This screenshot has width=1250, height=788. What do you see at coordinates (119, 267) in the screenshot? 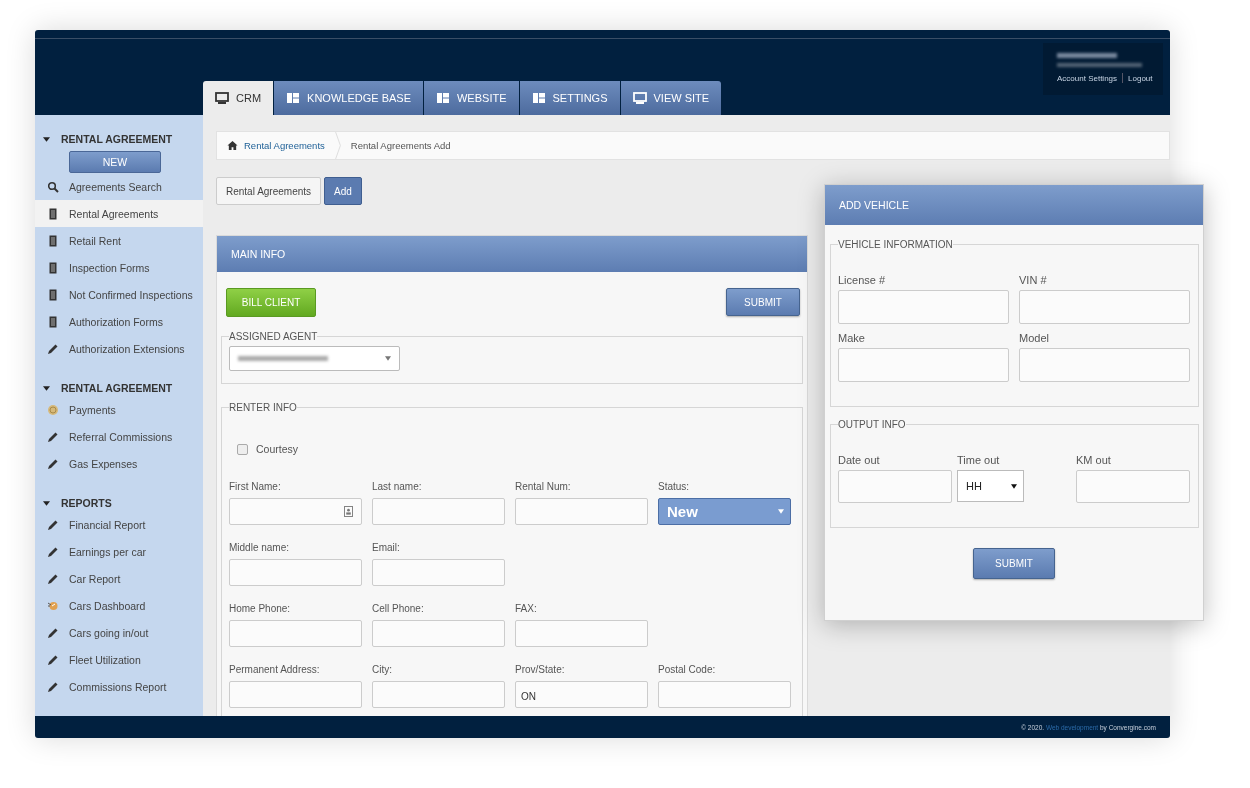
I see `sidebar-item: Inspection Forms` at bounding box center [119, 267].